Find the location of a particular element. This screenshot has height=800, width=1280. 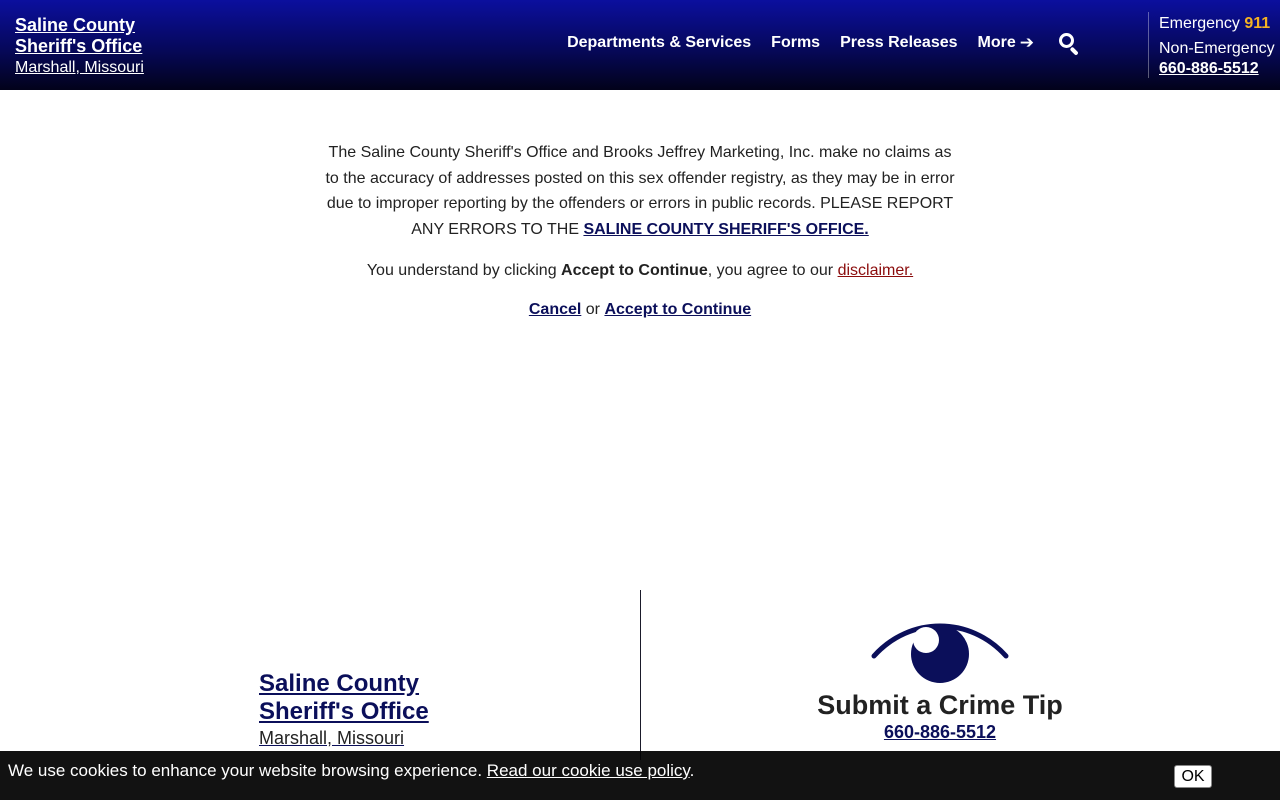

or-text: or is located at coordinates (593, 309).